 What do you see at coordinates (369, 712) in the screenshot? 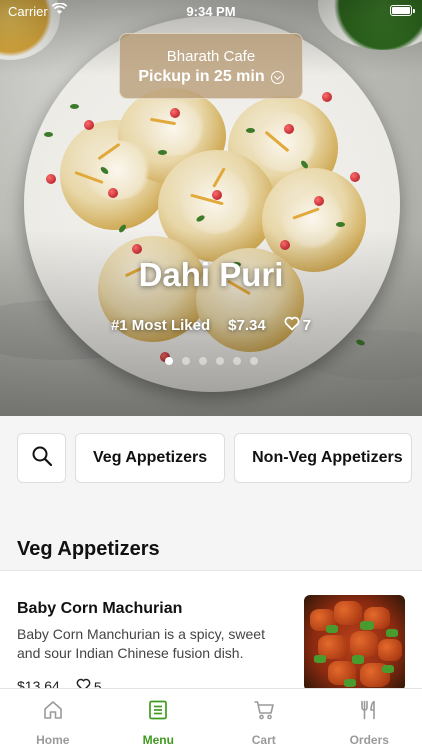
I see `orders-icon` at bounding box center [369, 712].